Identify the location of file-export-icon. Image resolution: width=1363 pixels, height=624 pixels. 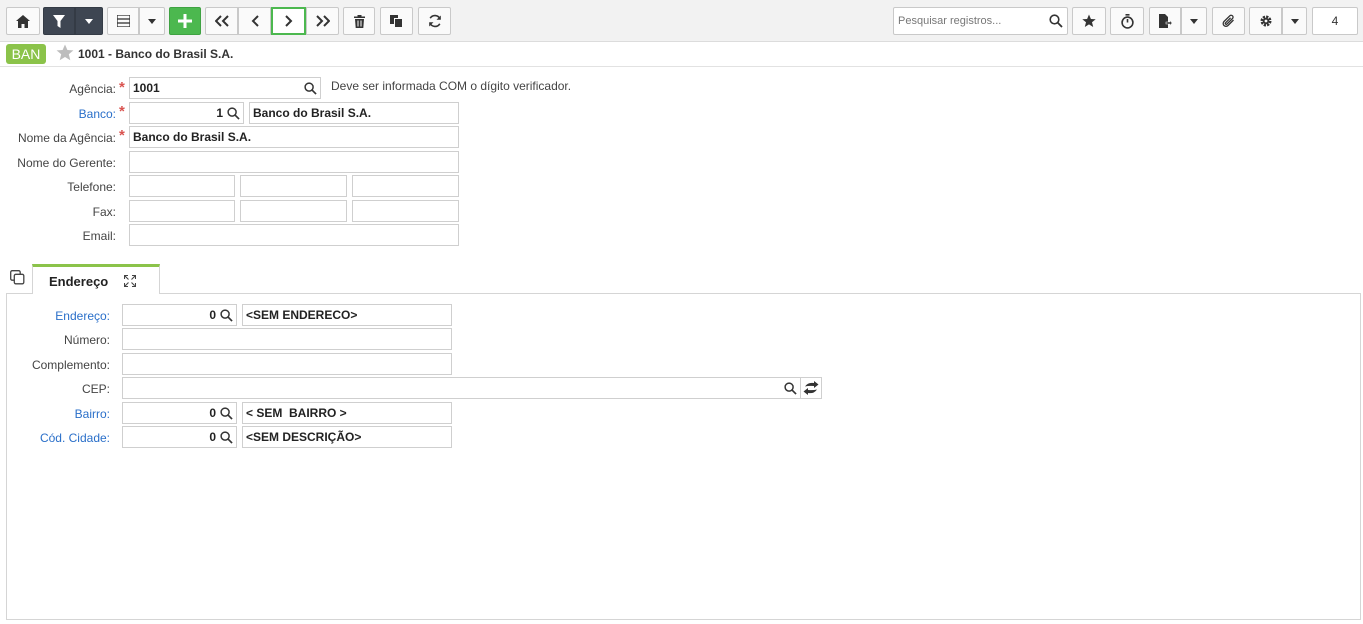
(1165, 21).